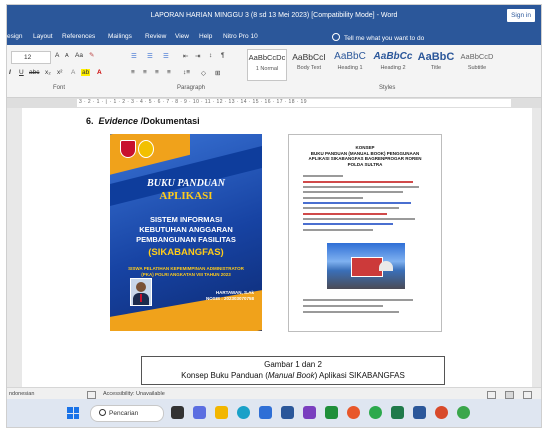 This screenshot has height=430, width=546. Describe the element at coordinates (419, 412) in the screenshot. I see `word-icon` at that location.